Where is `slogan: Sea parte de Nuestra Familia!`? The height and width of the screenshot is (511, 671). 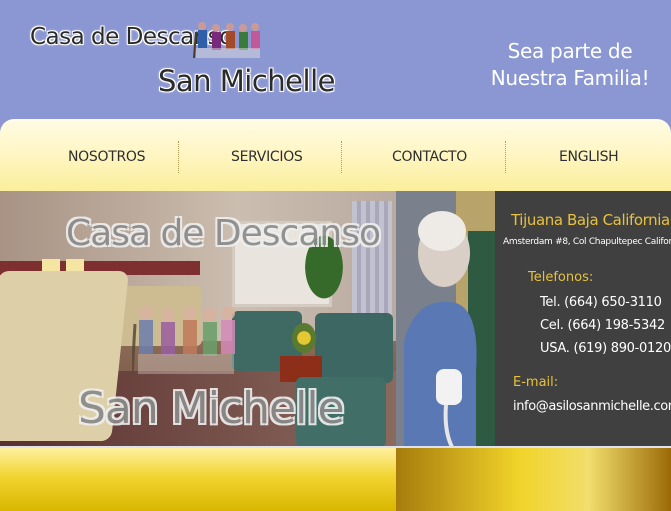 slogan: Sea parte de Nuestra Familia! is located at coordinates (570, 65).